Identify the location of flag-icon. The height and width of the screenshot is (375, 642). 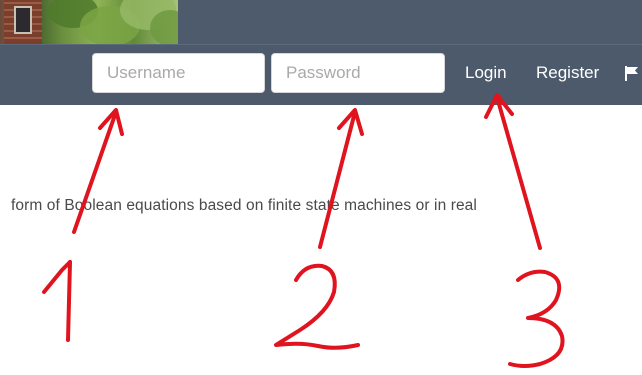
(633, 73).